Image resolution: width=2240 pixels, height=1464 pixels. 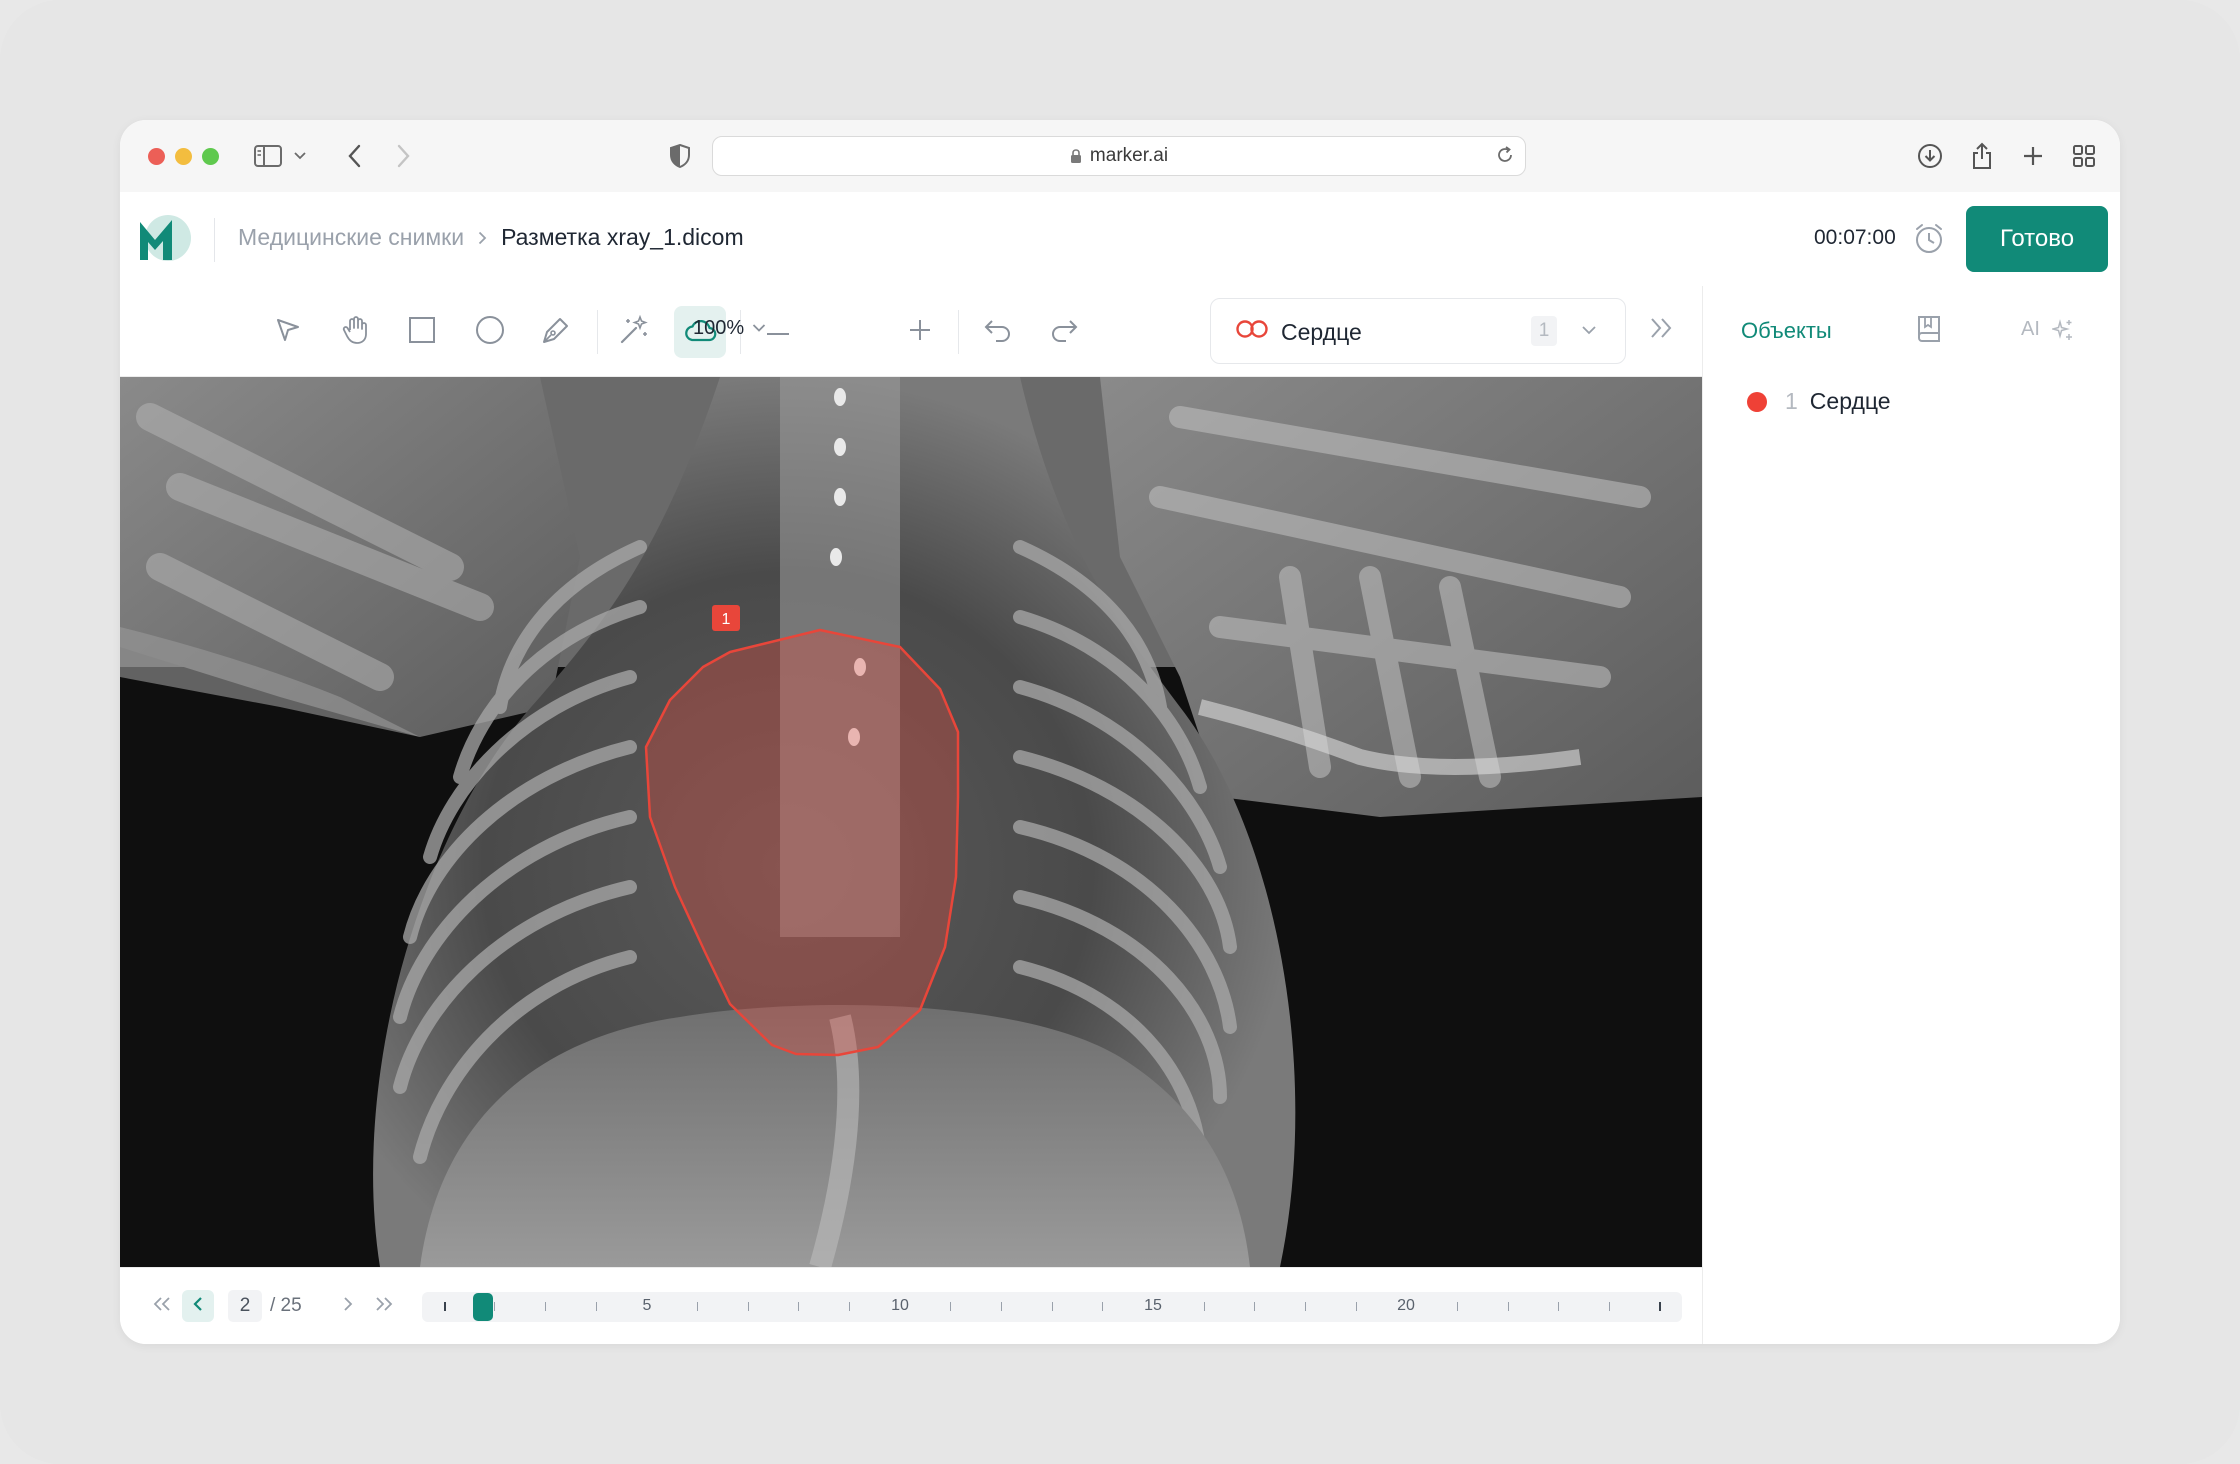 I want to click on hand-icon, so click(x=356, y=332).